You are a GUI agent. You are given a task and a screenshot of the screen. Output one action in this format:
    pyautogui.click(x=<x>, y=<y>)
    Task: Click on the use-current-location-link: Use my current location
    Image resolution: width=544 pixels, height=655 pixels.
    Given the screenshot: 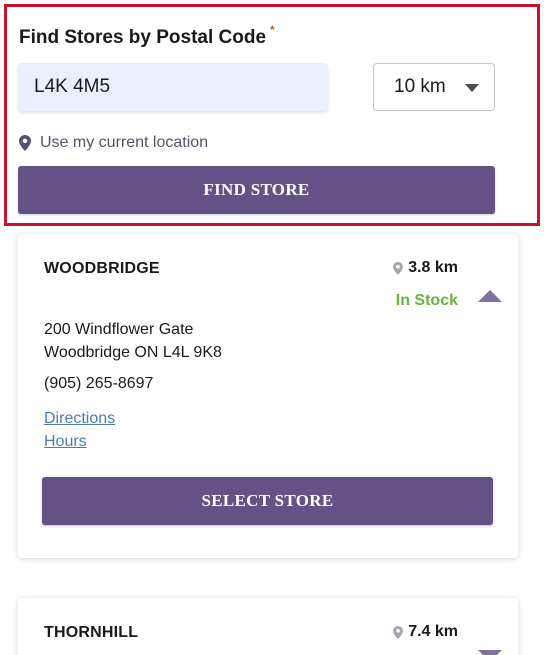 What is the action you would take?
    pyautogui.click(x=113, y=143)
    